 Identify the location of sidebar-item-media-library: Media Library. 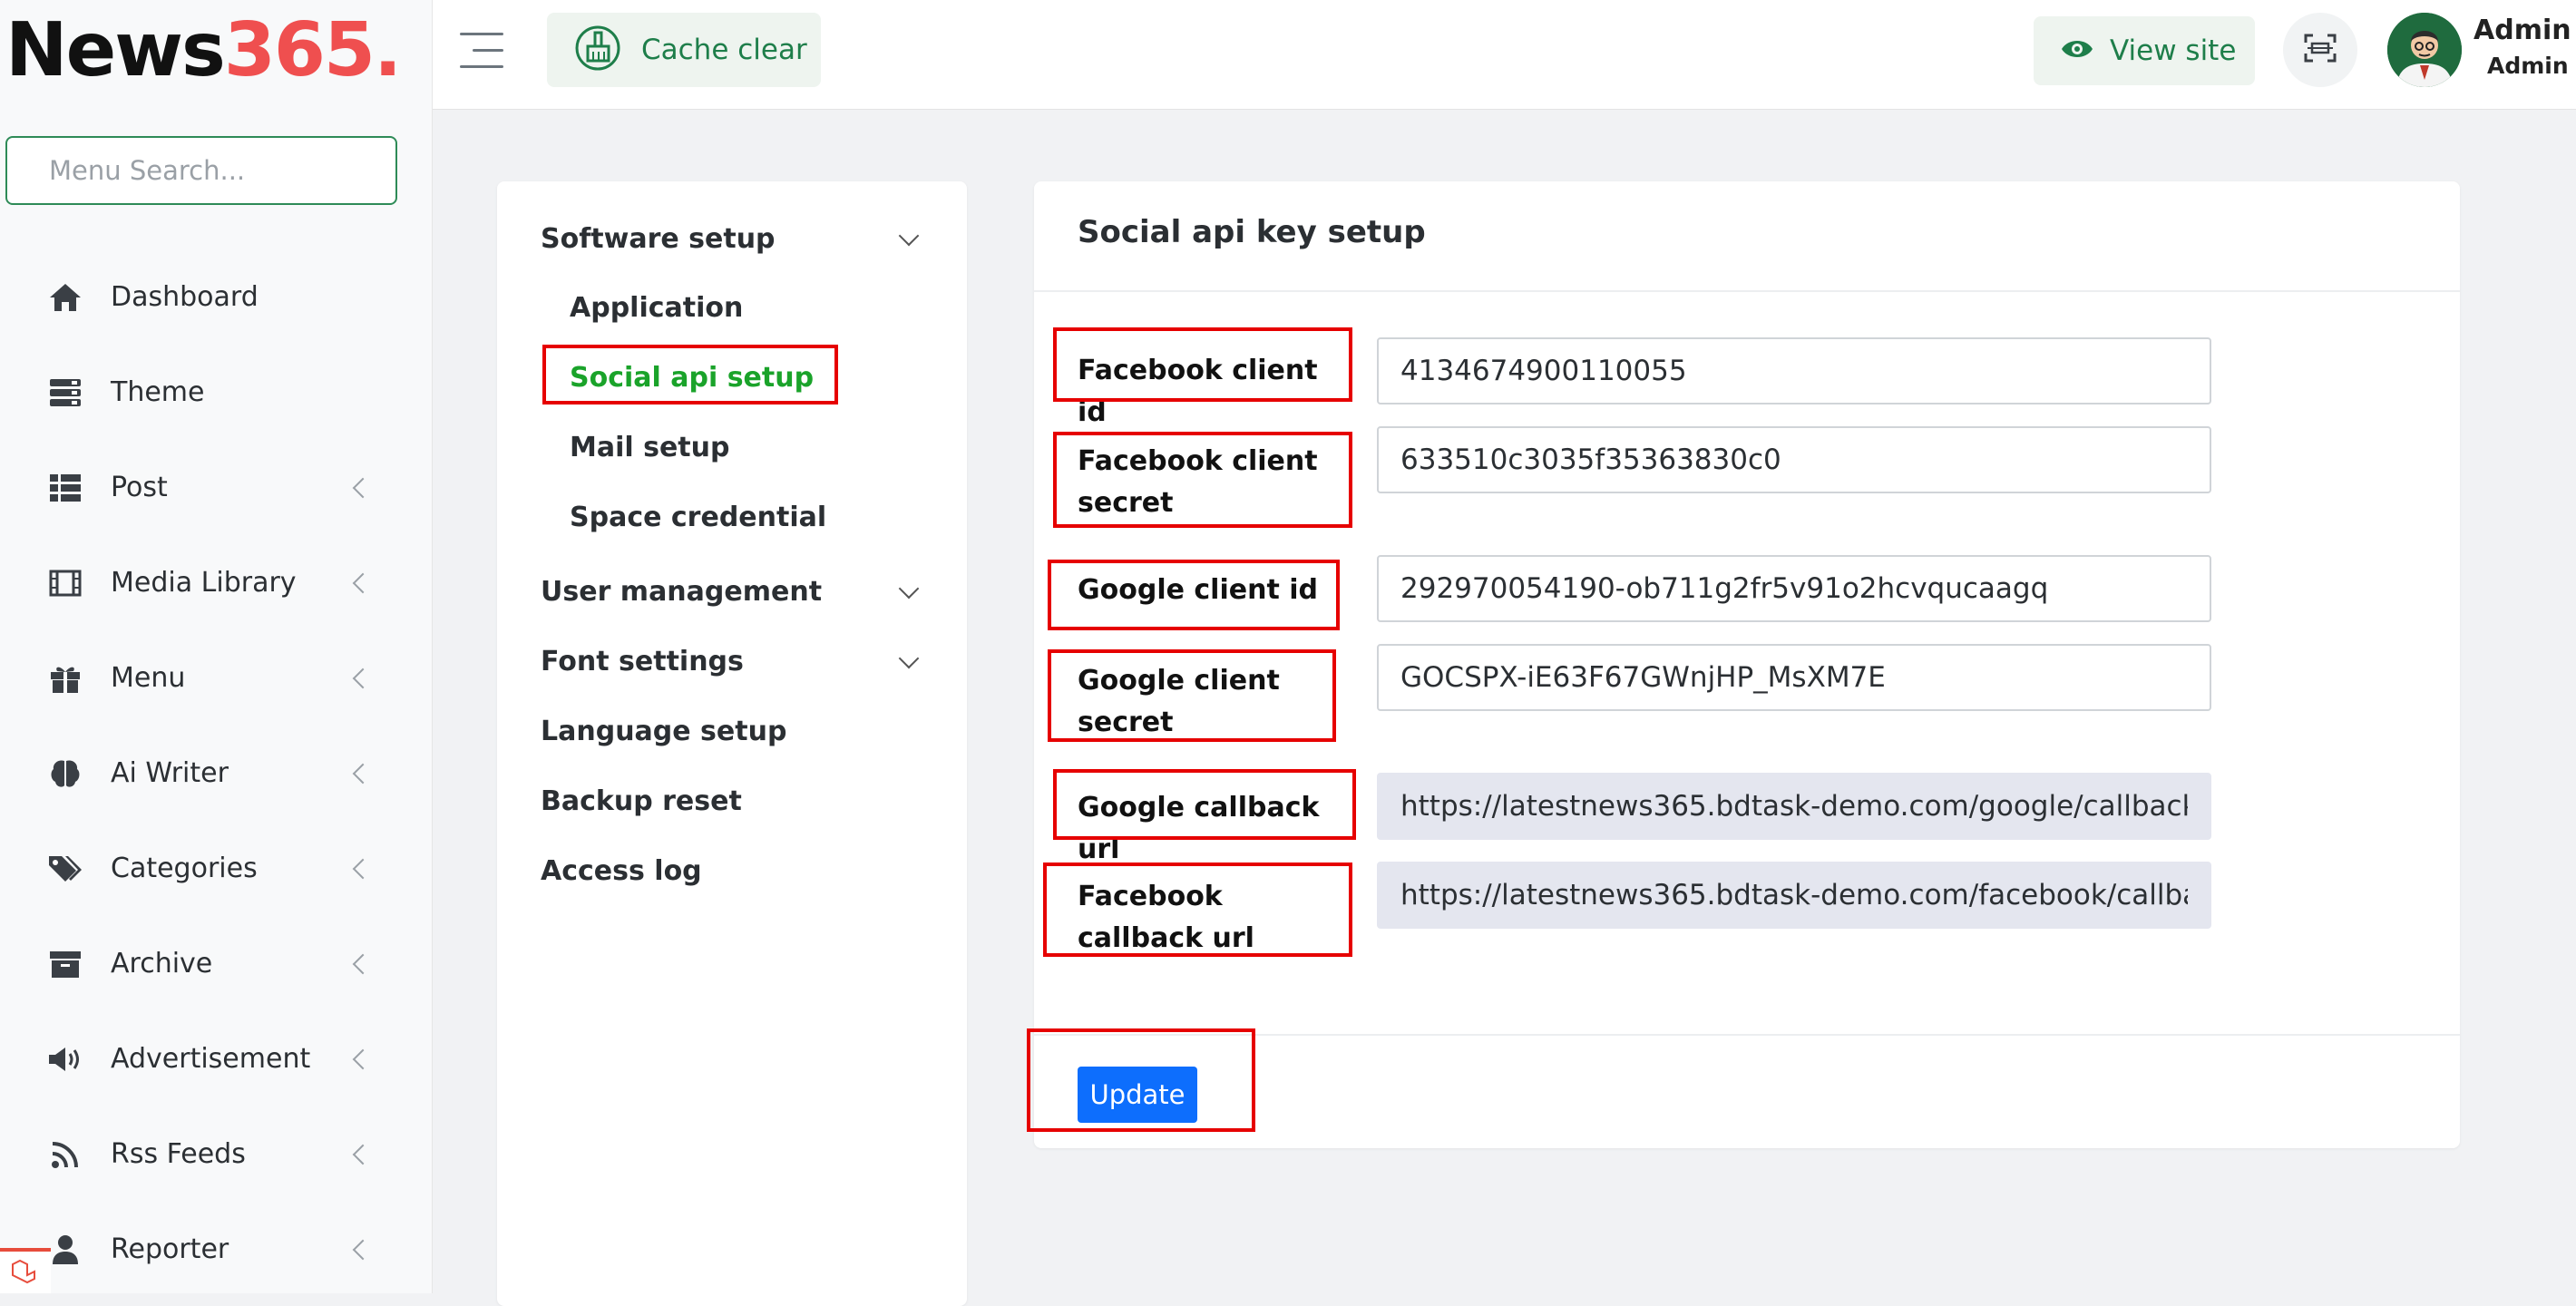
(216, 582).